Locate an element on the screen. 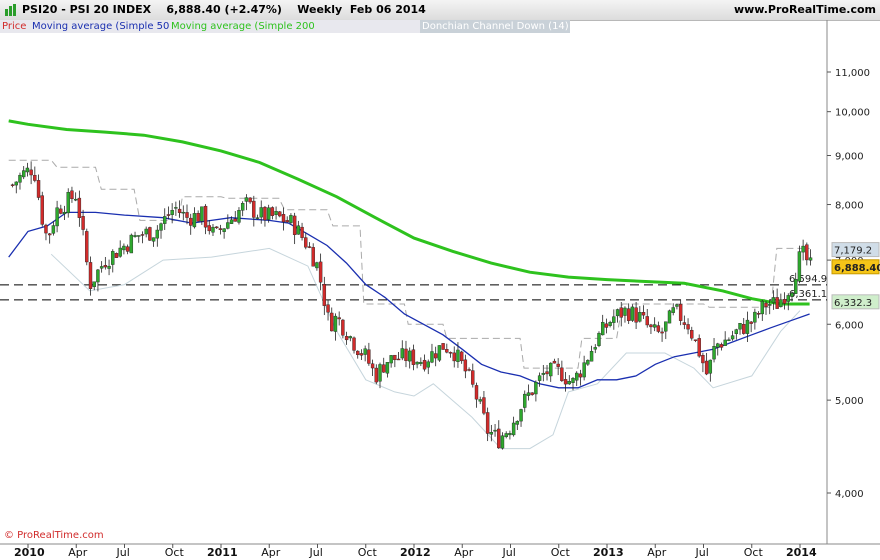 This screenshot has width=880, height=560. x-tick-label-7: Oct is located at coordinates (368, 552).